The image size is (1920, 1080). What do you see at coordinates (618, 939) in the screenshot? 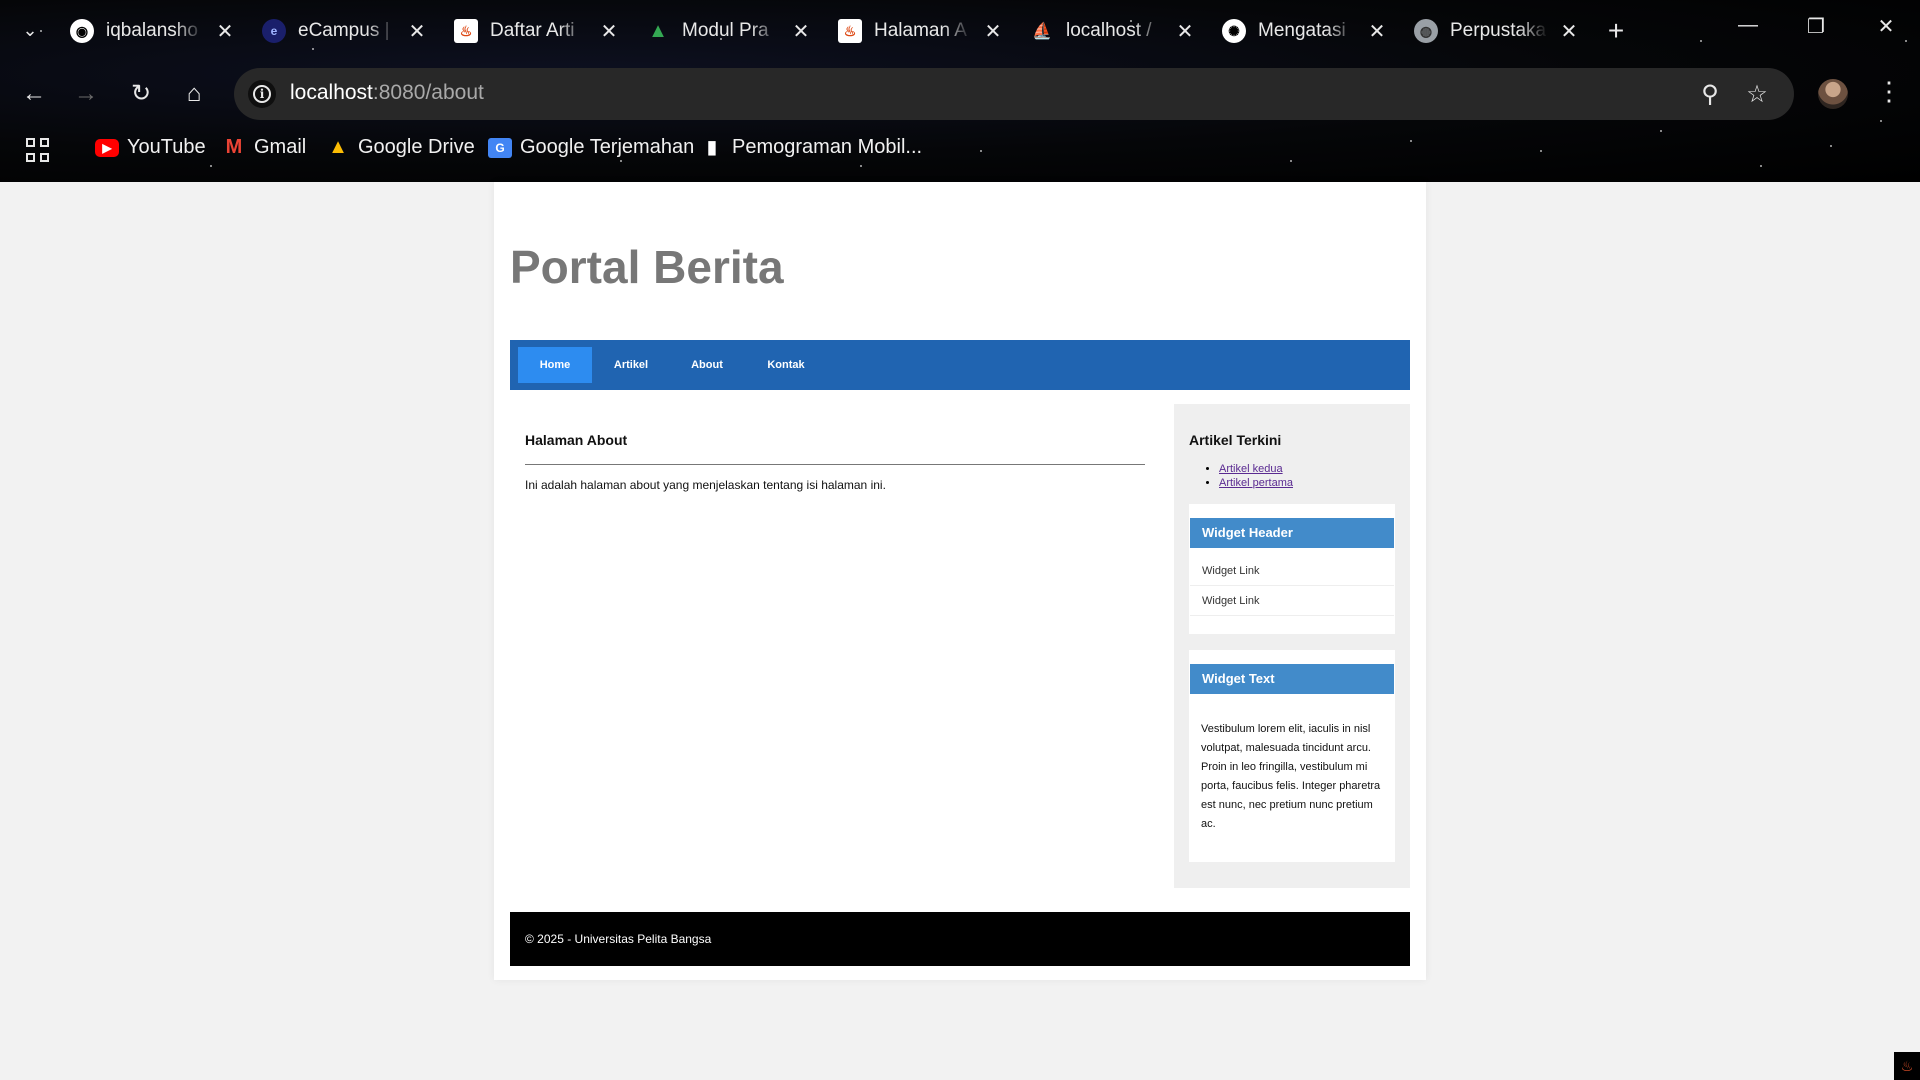
I see `footer-copyright: © 2025 - Universitas Pelita Bangsa` at bounding box center [618, 939].